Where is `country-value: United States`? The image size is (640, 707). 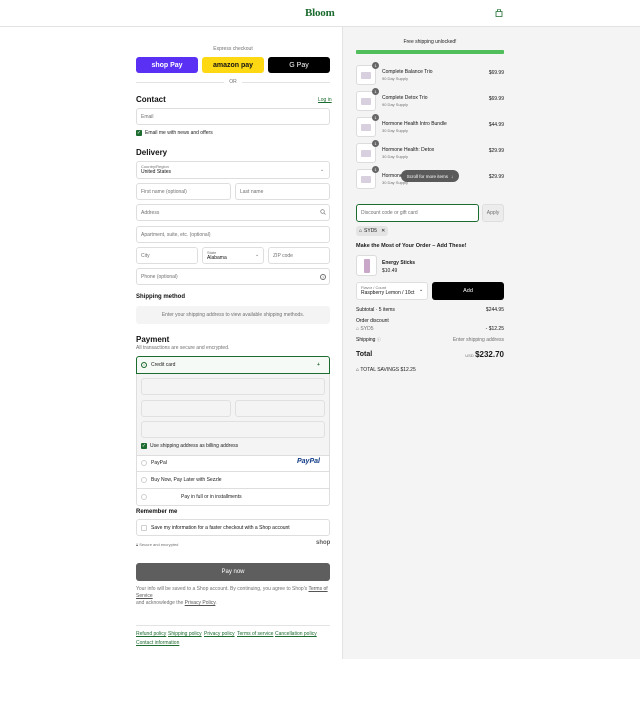 country-value: United States is located at coordinates (156, 172).